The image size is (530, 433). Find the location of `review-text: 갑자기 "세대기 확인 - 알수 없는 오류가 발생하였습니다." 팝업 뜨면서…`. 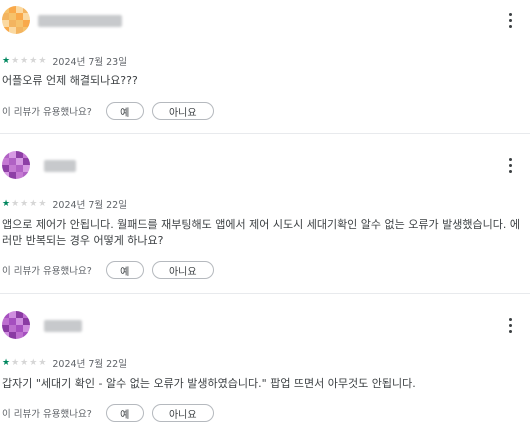

review-text: 갑자기 "세대기 확인 - 알수 없는 오류가 발생하였습니다." 팝업 뜨면서… is located at coordinates (209, 383).